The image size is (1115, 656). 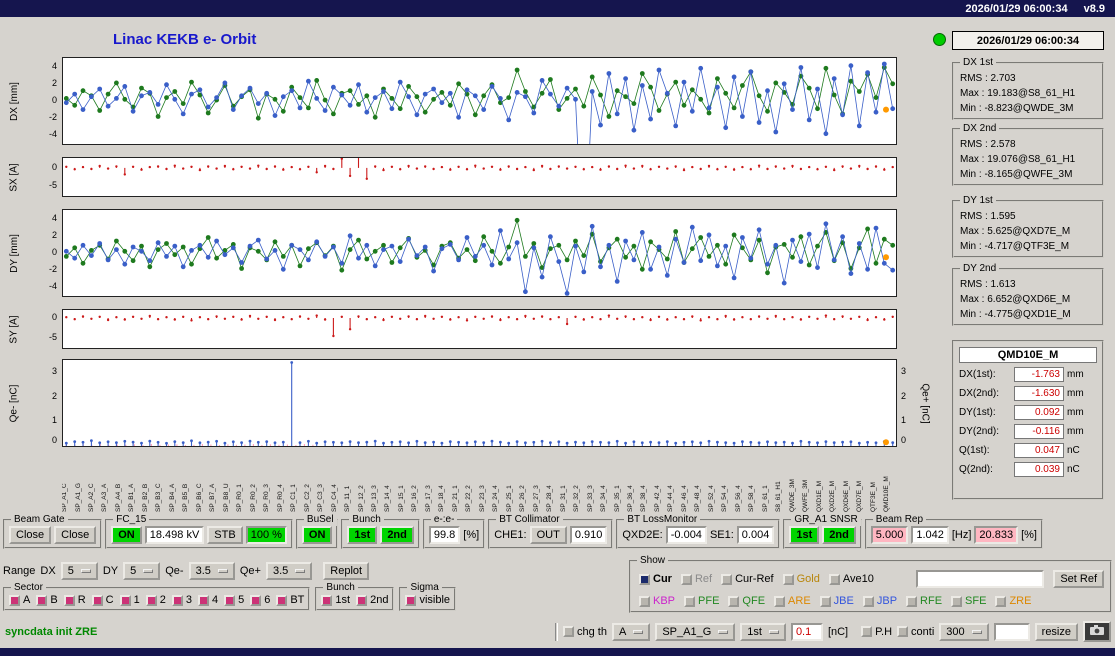 What do you see at coordinates (75, 535) in the screenshot?
I see `beam-gate-close-2-button: Close` at bounding box center [75, 535].